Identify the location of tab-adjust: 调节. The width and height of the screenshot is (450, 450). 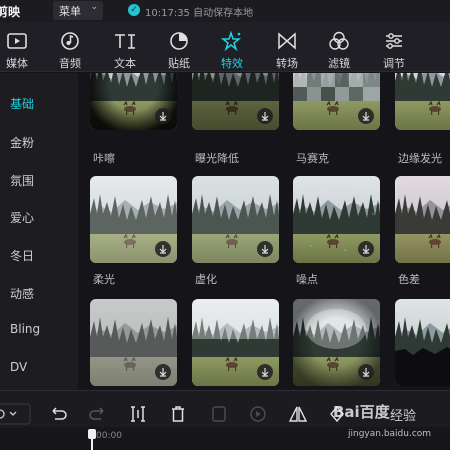
(394, 47).